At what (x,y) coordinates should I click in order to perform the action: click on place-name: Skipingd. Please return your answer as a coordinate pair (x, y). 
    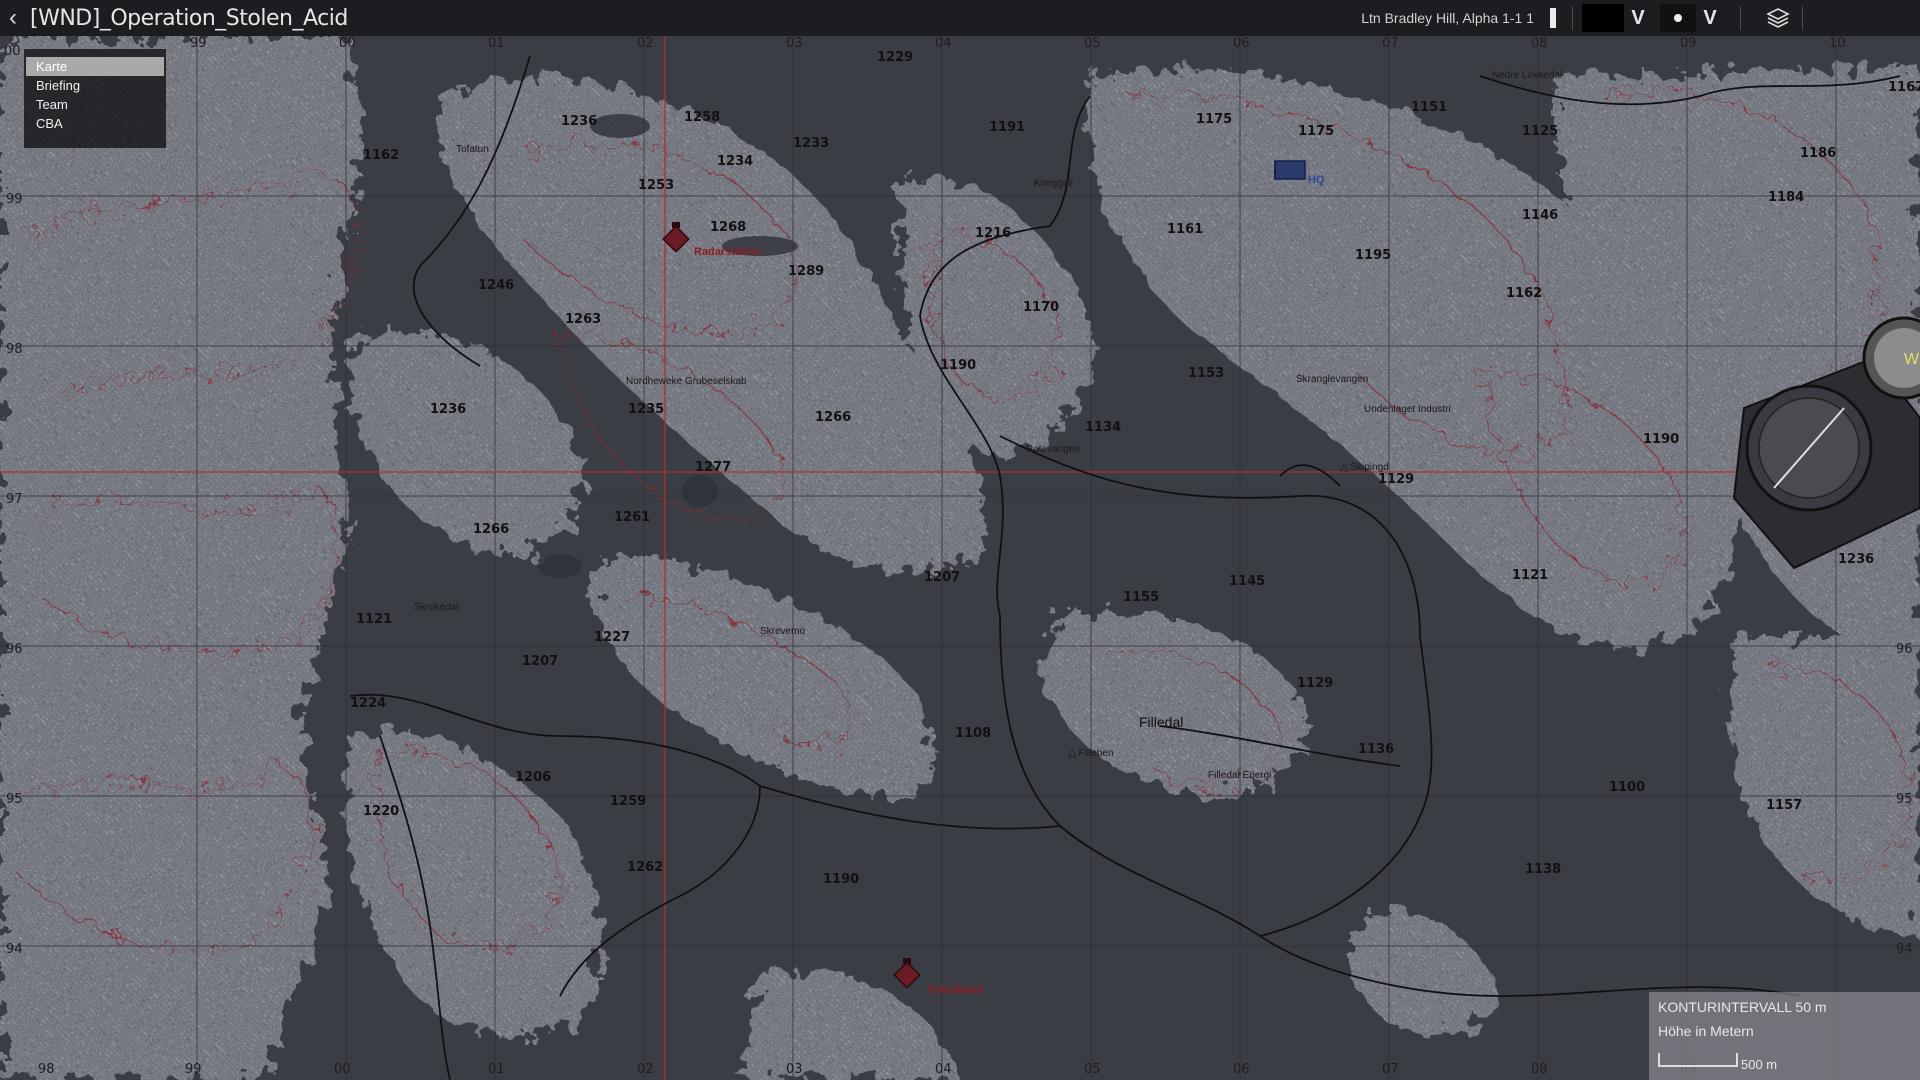
    Looking at the image, I should click on (1369, 467).